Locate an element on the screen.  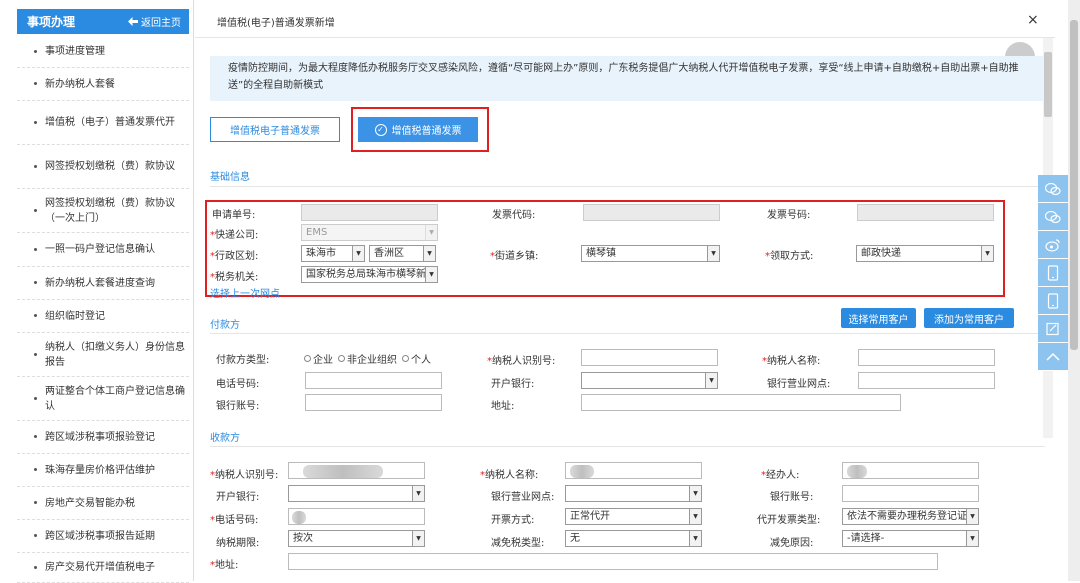
exempt-reason-label: 减免原因: is located at coordinates (792, 543).